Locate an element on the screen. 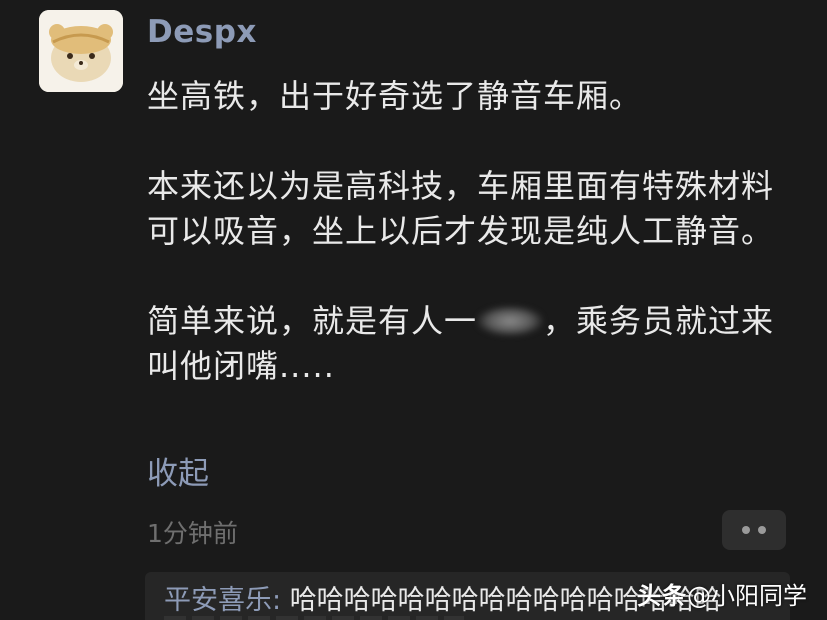 This screenshot has height=620, width=827. comment-paragraph: 本来还以为是高科技，车厢里面有特殊材料可以吸音，坐上以后才发现是纯人工静音。 is located at coordinates (461, 208).